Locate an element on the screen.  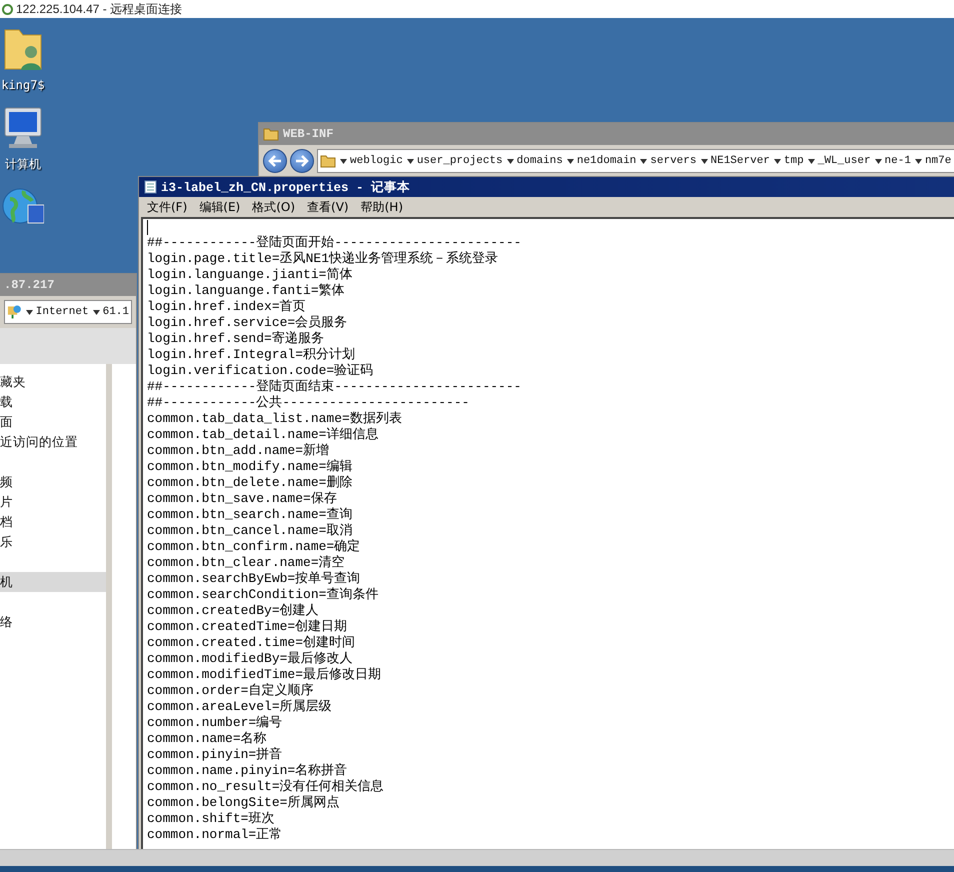
text-line: login.page.title=丞风NE1快递业务管理系统－系统登录 is located at coordinates (323, 259).